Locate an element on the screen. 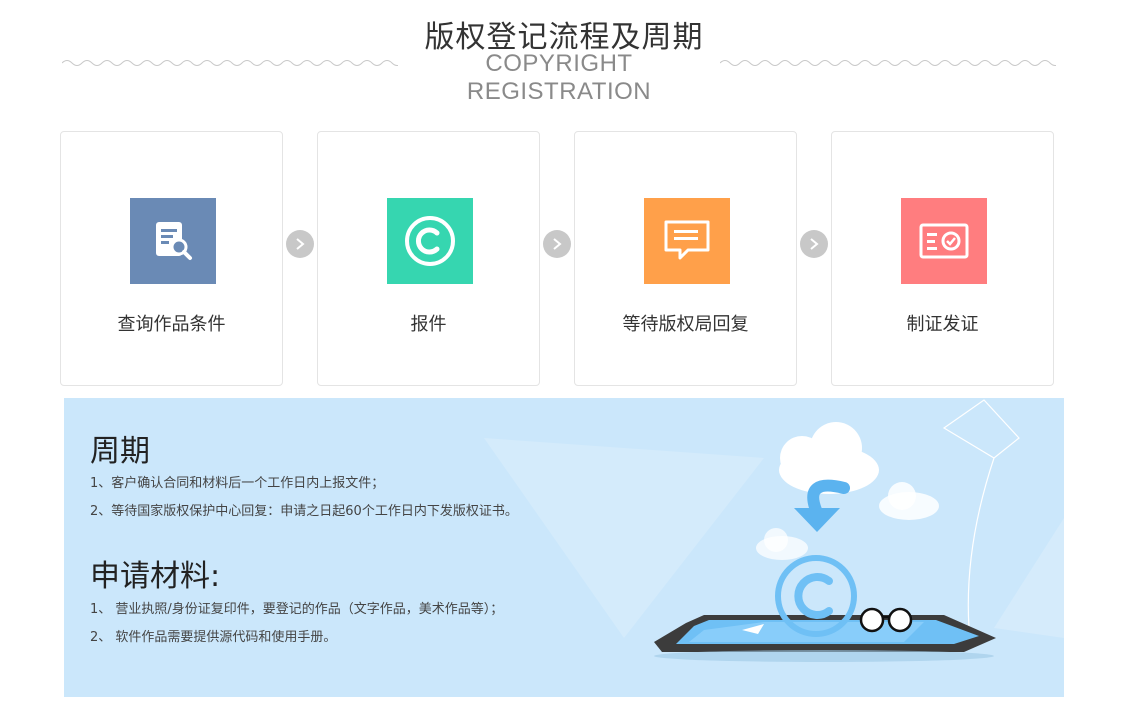  step-card-submit: 报件 is located at coordinates (428, 258).